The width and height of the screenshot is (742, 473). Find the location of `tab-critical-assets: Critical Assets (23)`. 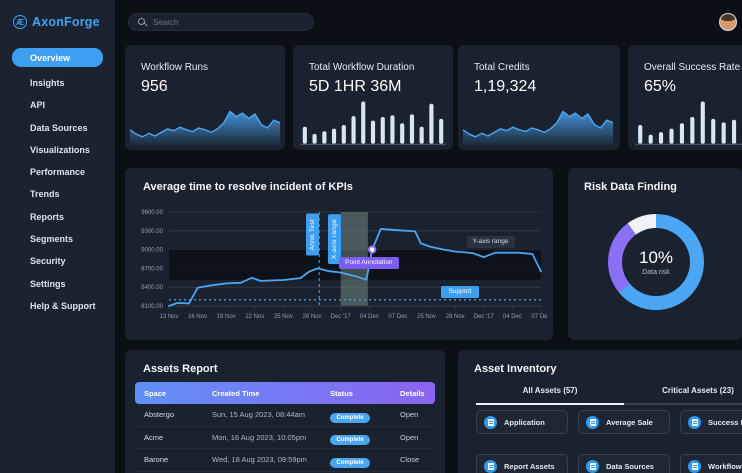

tab-critical-assets: Critical Assets (23) is located at coordinates (683, 395).